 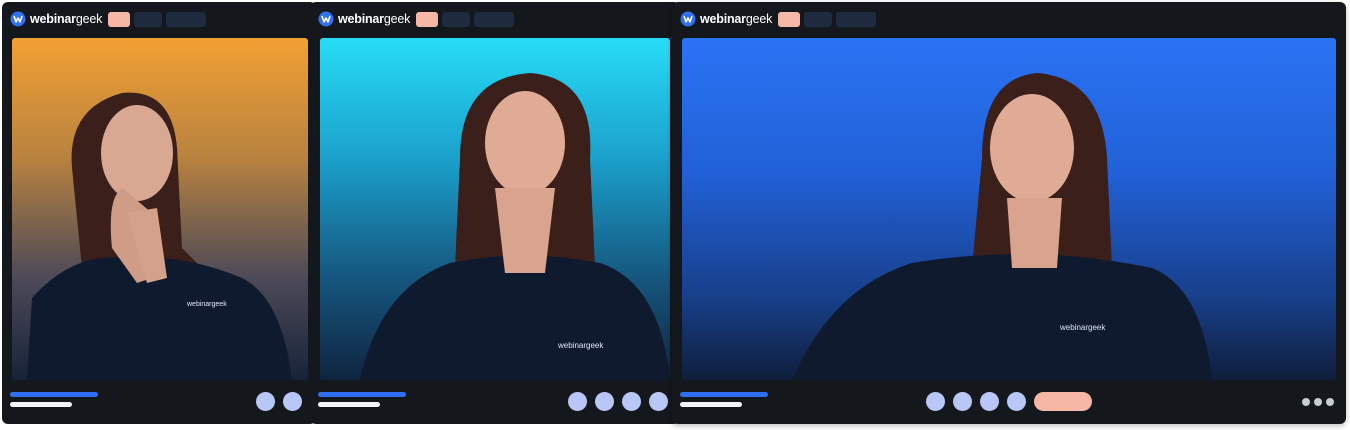 I want to click on more-dots-icon, so click(x=1318, y=402).